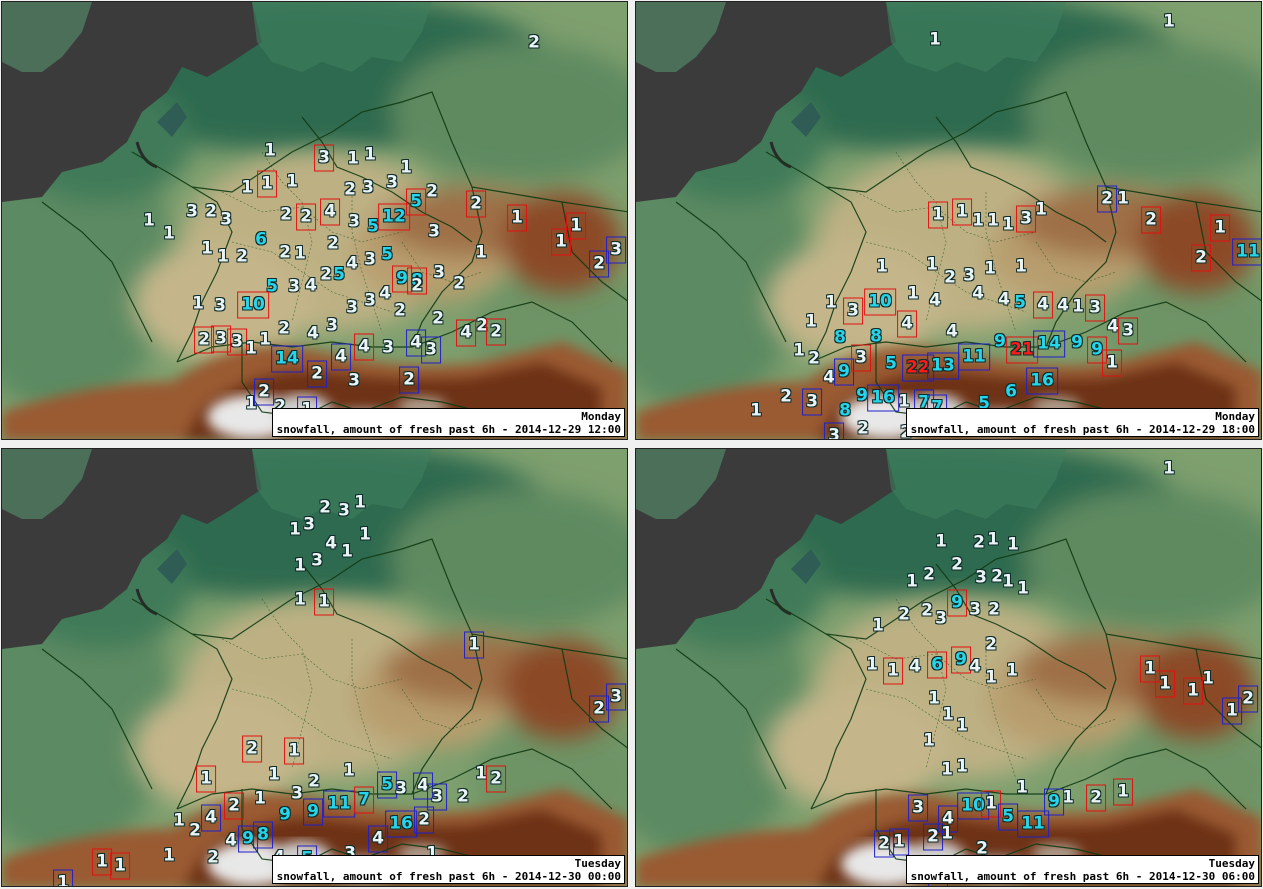 The width and height of the screenshot is (1263, 889). Describe the element at coordinates (1042, 381) in the screenshot. I see `snowfall-value-marker: 16` at that location.